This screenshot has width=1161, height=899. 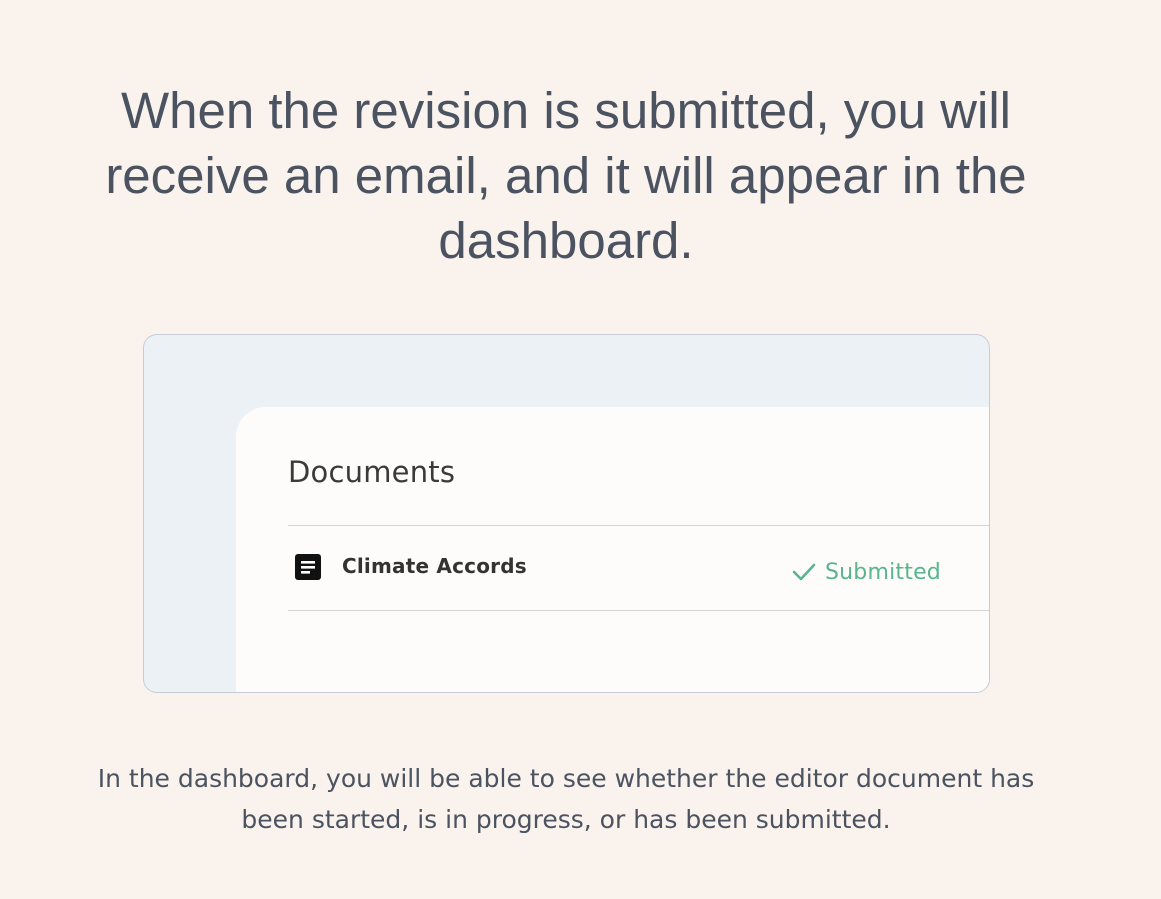 What do you see at coordinates (883, 572) in the screenshot?
I see `status-label: Submitted` at bounding box center [883, 572].